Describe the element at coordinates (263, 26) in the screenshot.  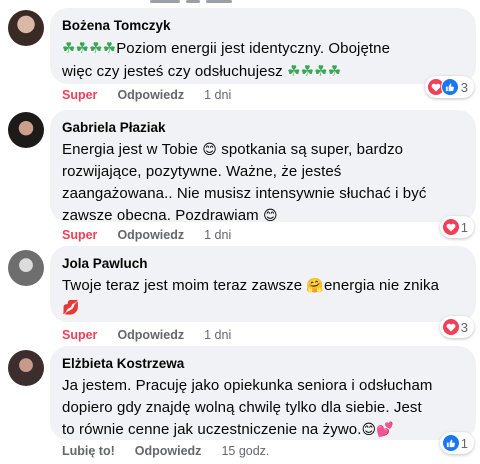
I see `comment-author: Bożena Tomczyk` at that location.